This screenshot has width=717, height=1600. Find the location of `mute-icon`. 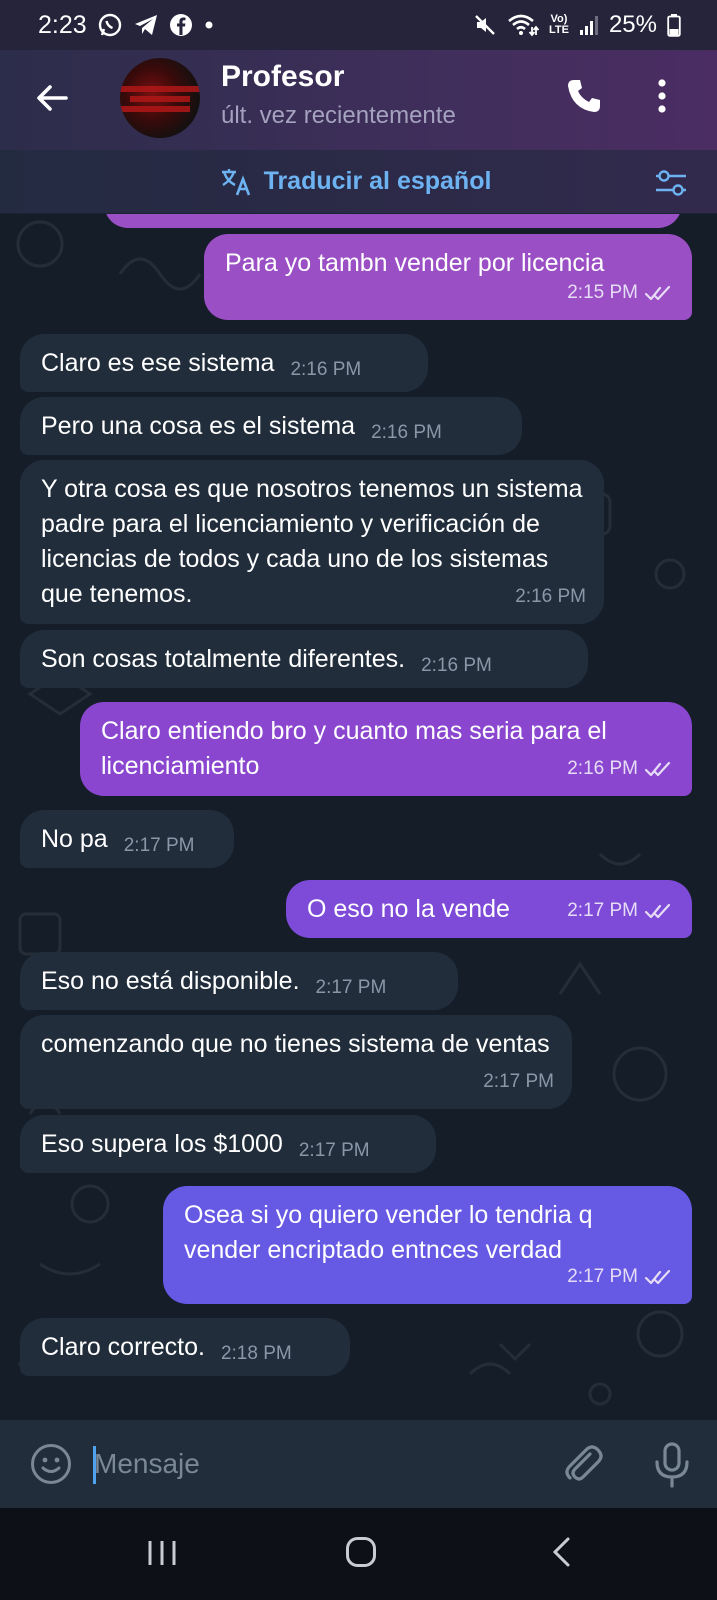

mute-icon is located at coordinates (485, 25).